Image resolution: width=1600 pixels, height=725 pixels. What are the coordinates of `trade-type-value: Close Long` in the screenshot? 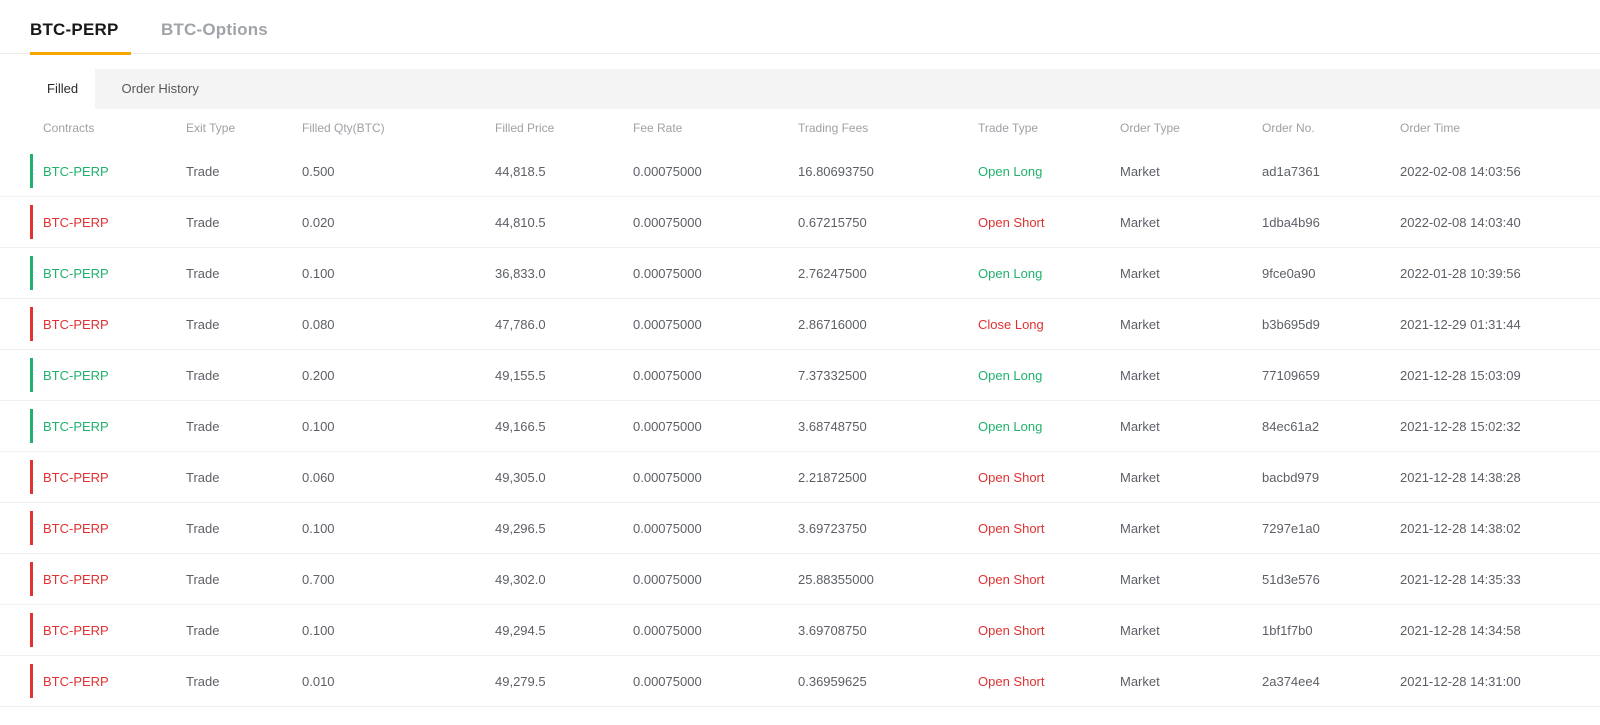 It's located at (1011, 324).